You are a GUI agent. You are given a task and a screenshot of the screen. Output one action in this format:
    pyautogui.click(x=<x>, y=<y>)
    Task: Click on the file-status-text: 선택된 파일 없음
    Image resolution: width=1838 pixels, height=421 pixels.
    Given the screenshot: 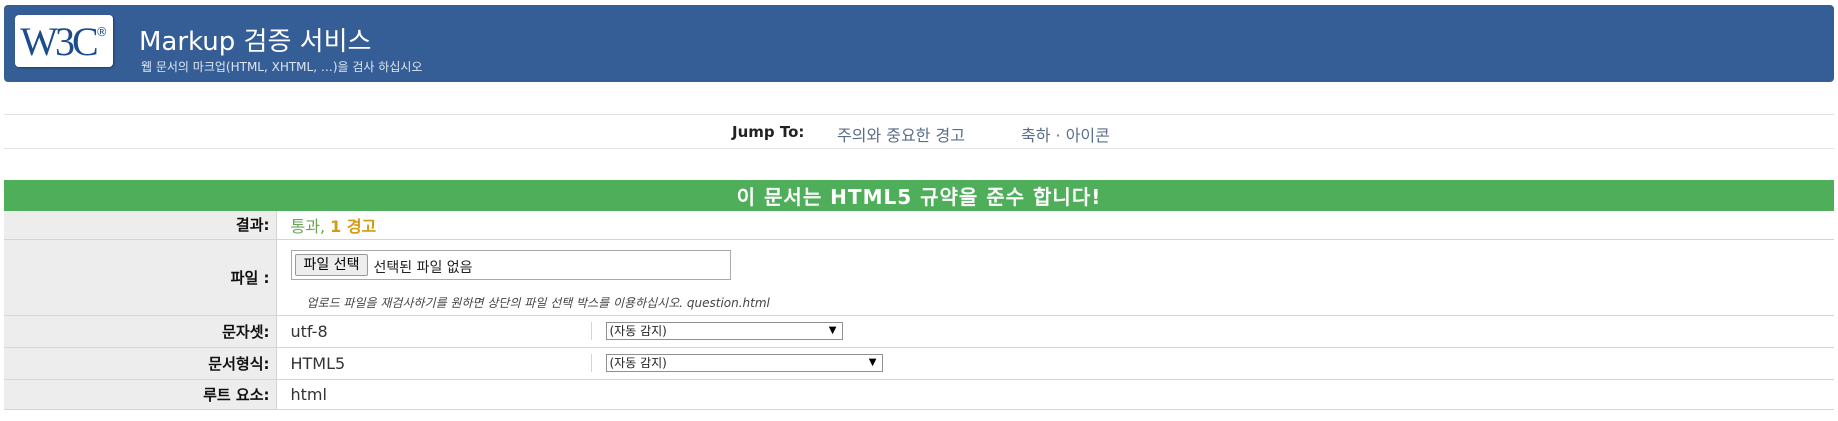 What is the action you would take?
    pyautogui.click(x=423, y=267)
    